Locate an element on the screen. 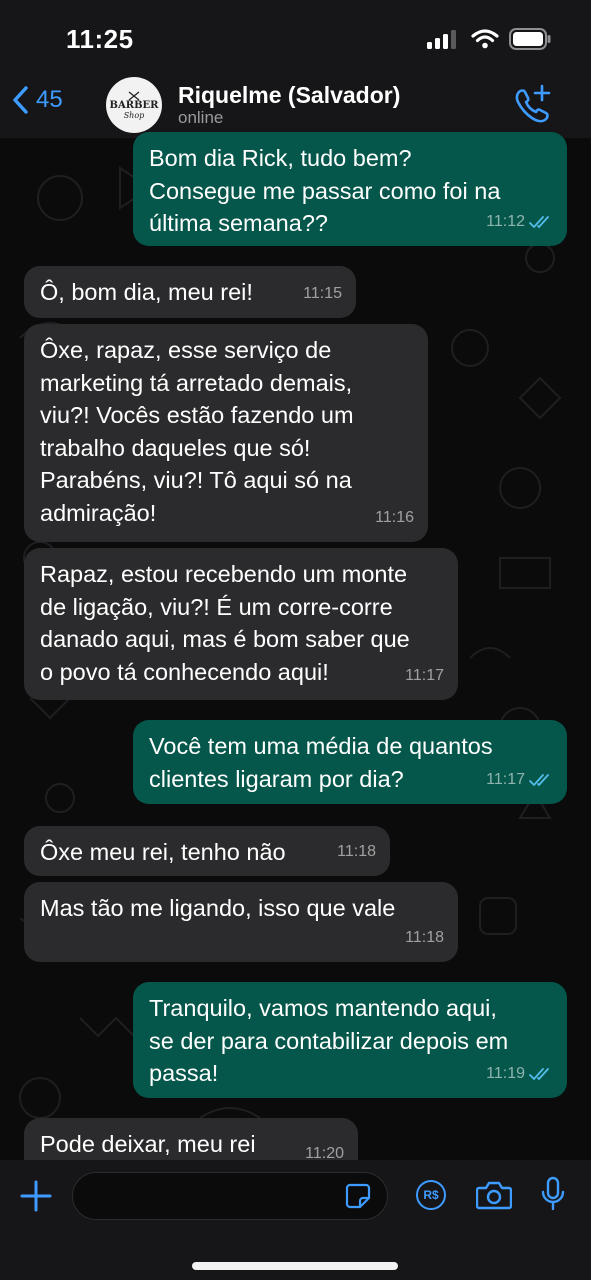 Image resolution: width=591 pixels, height=1280 pixels. message-meta: 11:16 is located at coordinates (394, 518).